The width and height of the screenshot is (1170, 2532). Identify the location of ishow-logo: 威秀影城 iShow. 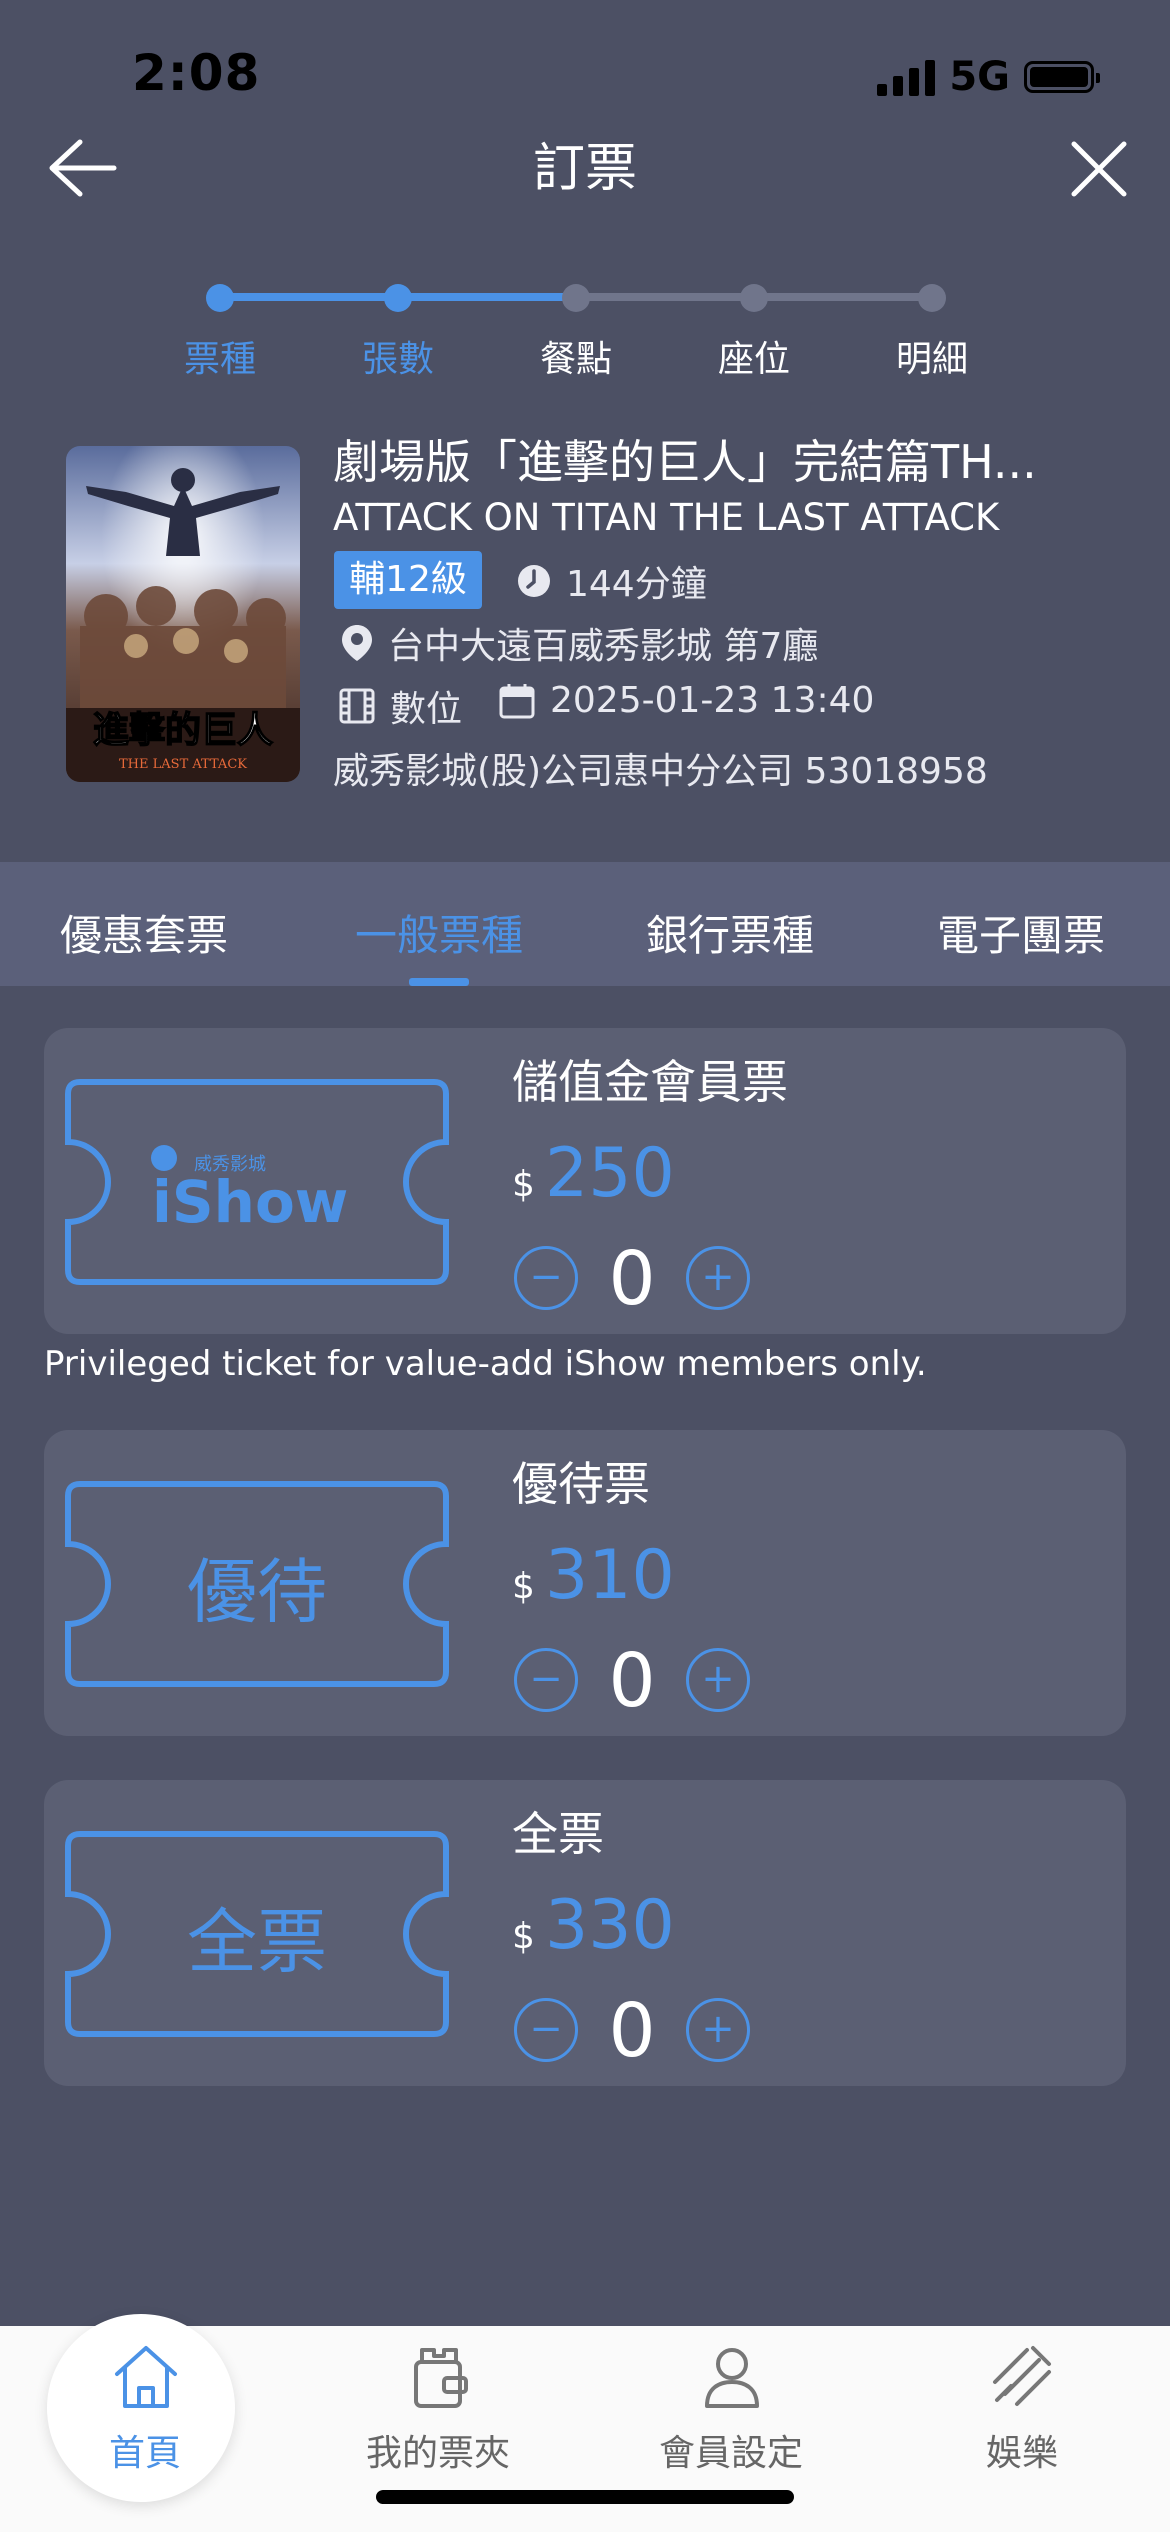
(265, 1188).